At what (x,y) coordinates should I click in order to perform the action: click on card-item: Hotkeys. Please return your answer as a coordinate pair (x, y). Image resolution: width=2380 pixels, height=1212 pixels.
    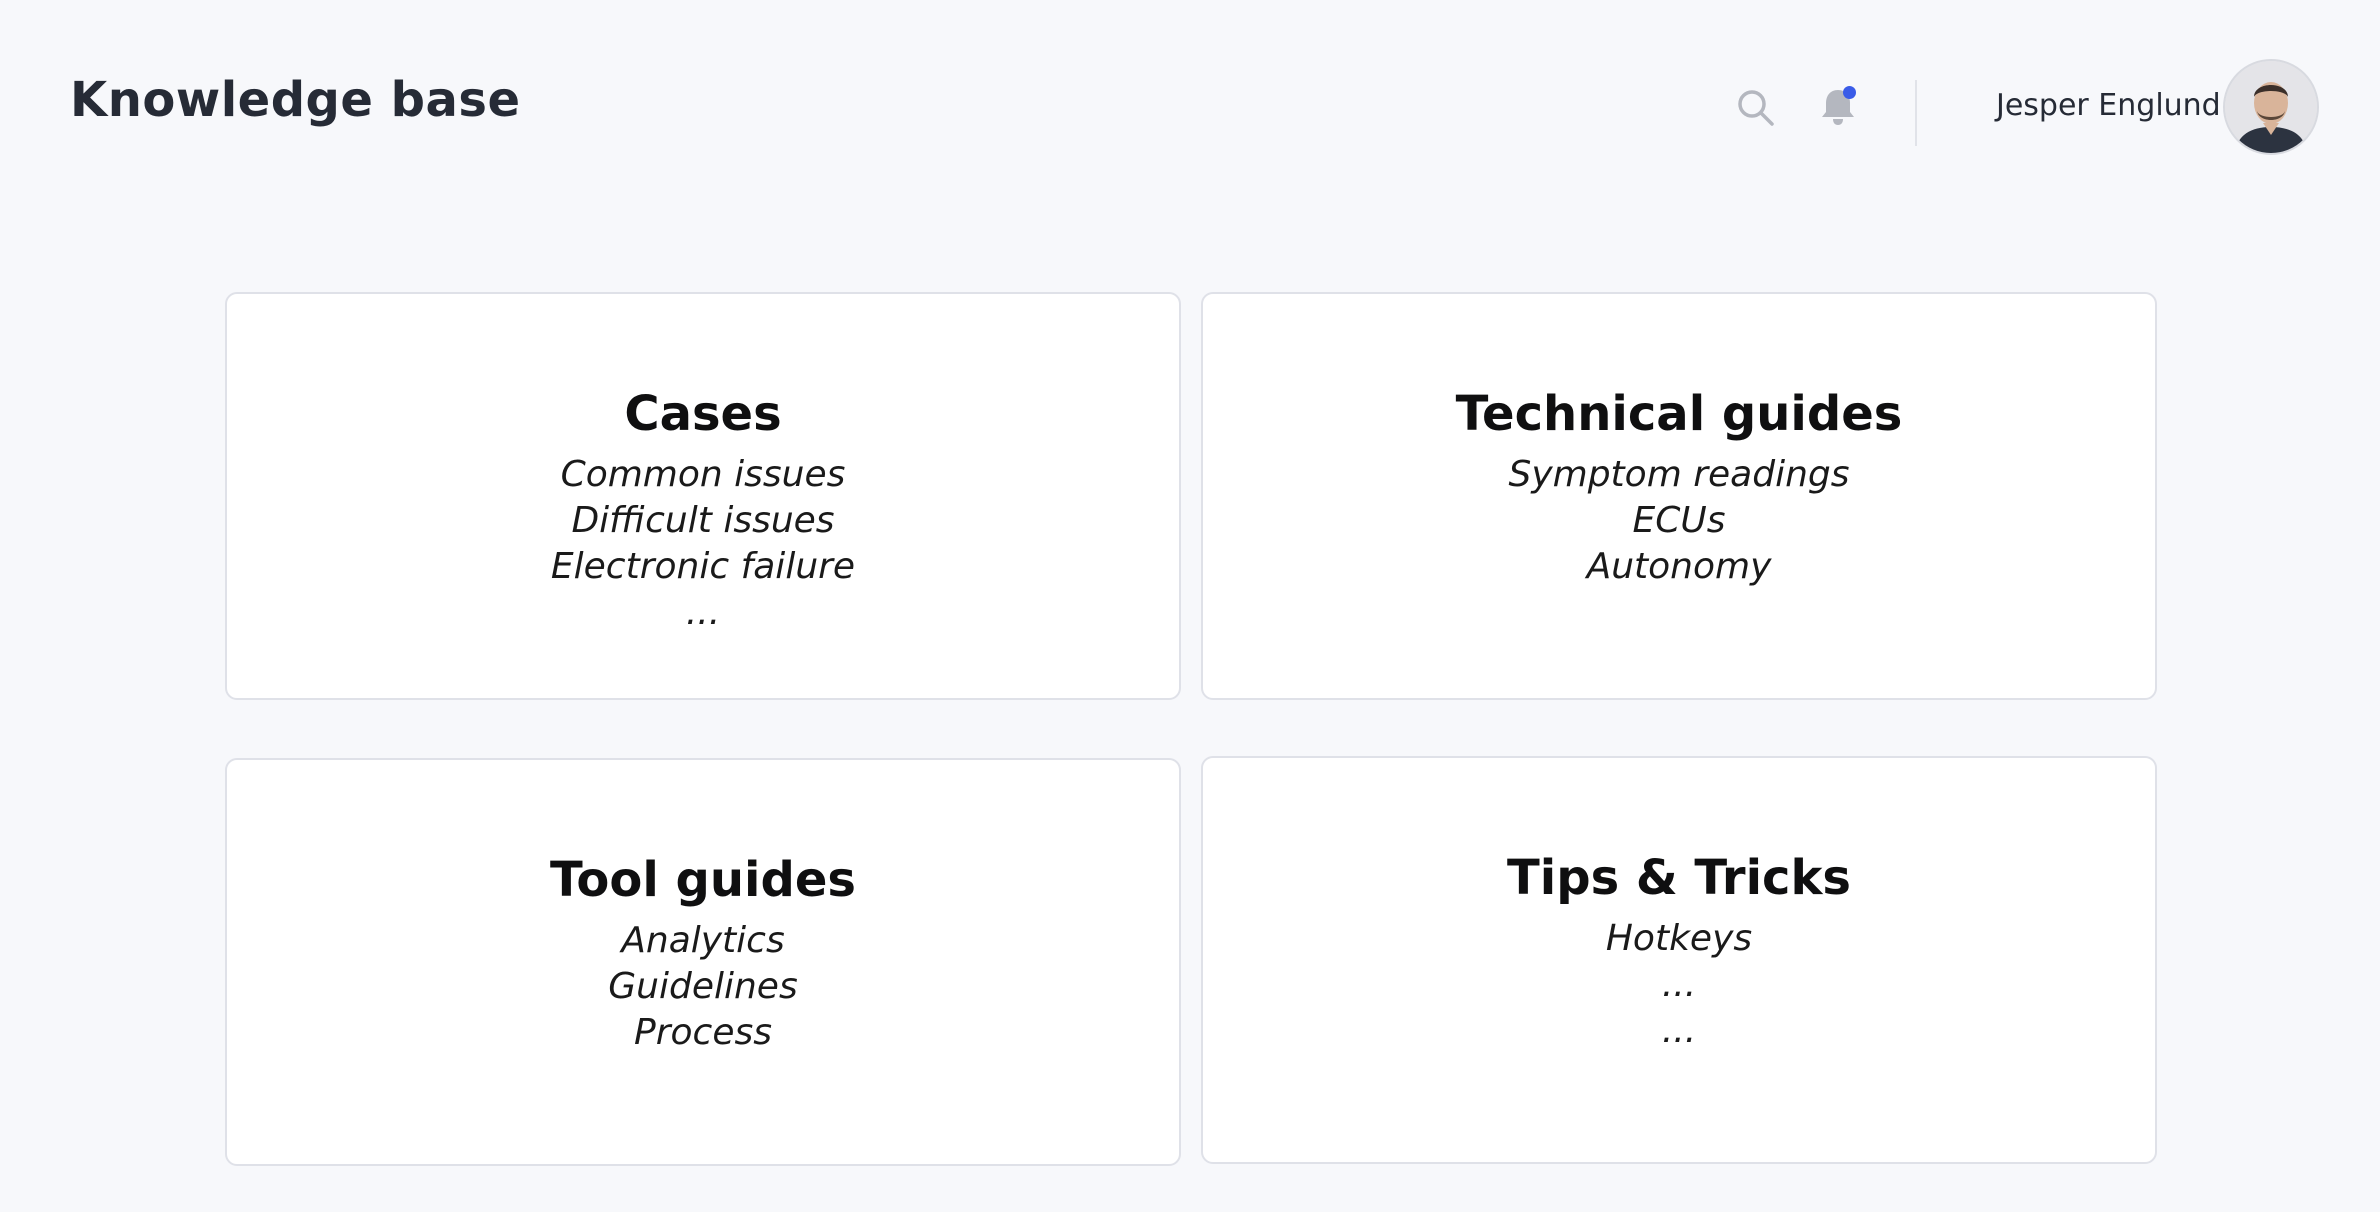
    Looking at the image, I should click on (1679, 939).